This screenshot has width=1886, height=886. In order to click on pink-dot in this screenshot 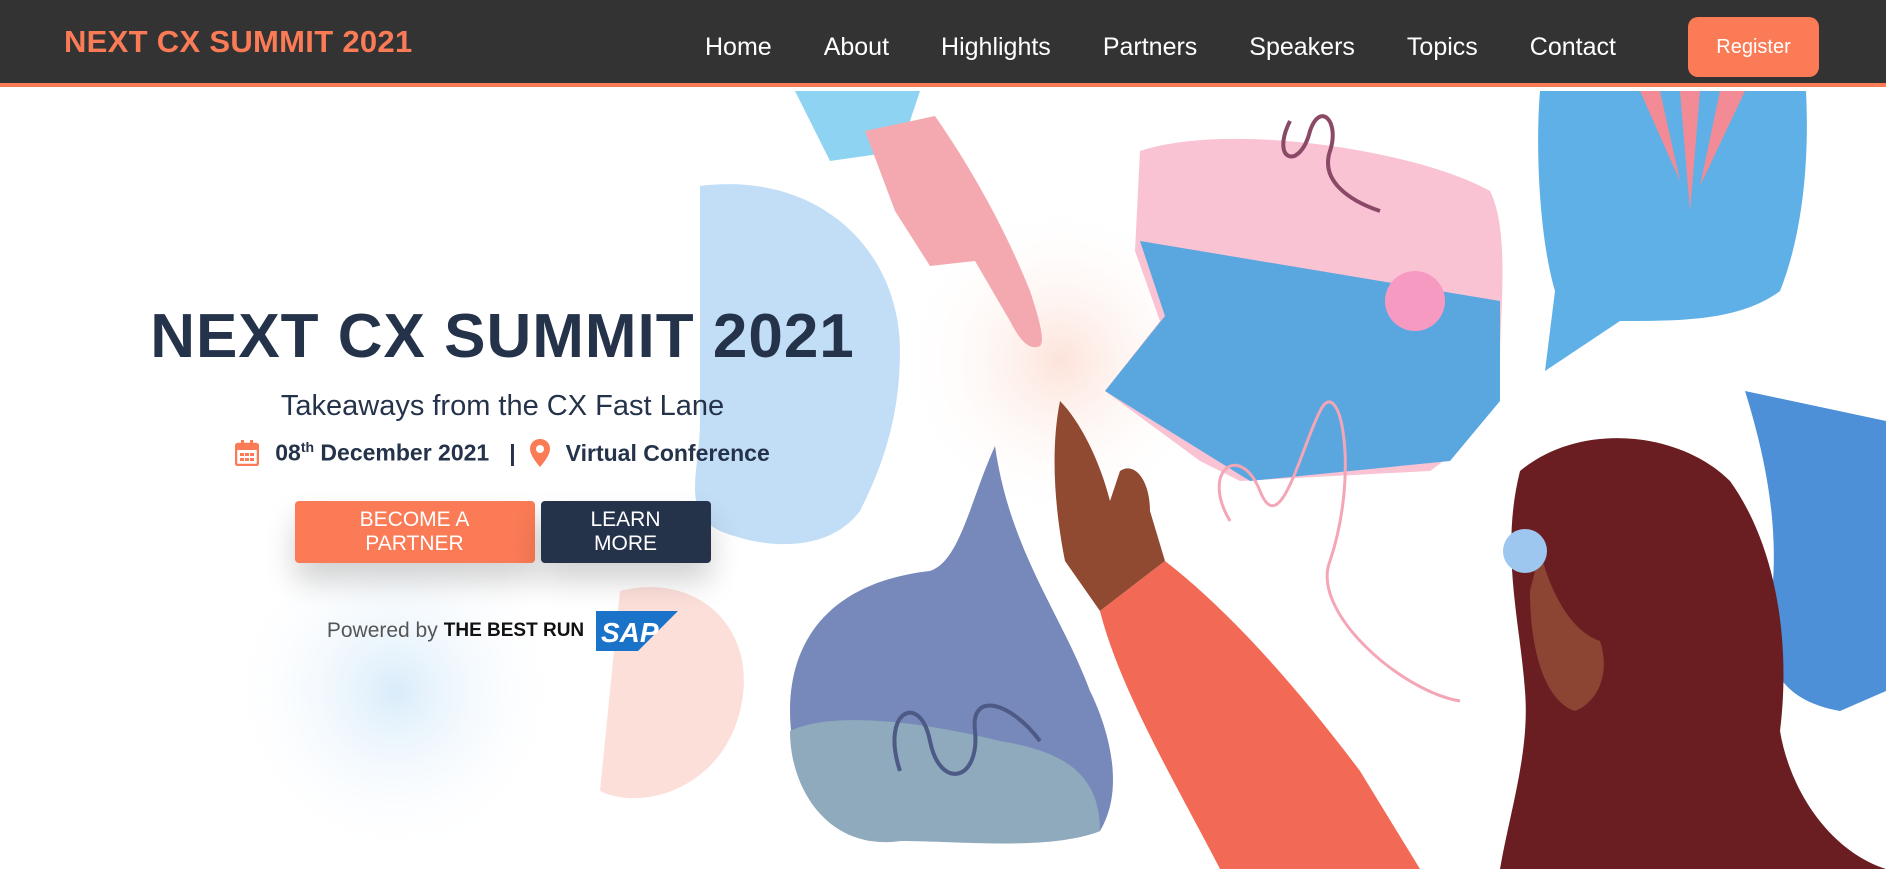, I will do `click(1415, 301)`.